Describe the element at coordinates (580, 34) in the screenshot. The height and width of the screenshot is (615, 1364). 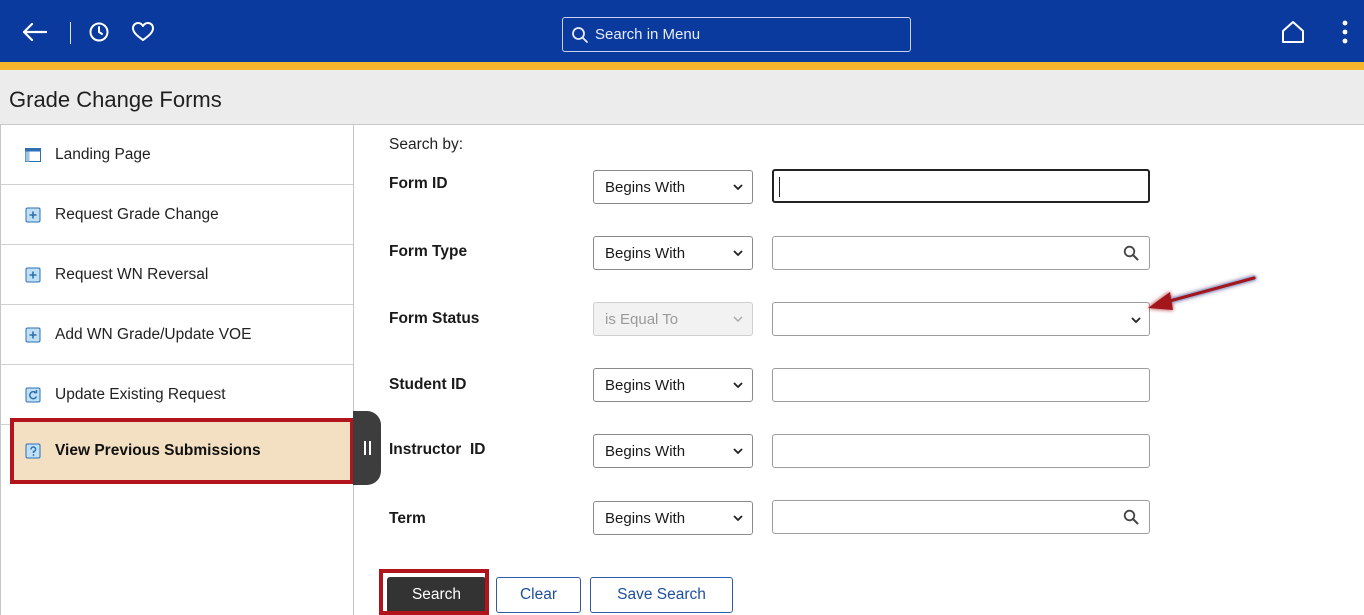
I see `search-icon` at that location.